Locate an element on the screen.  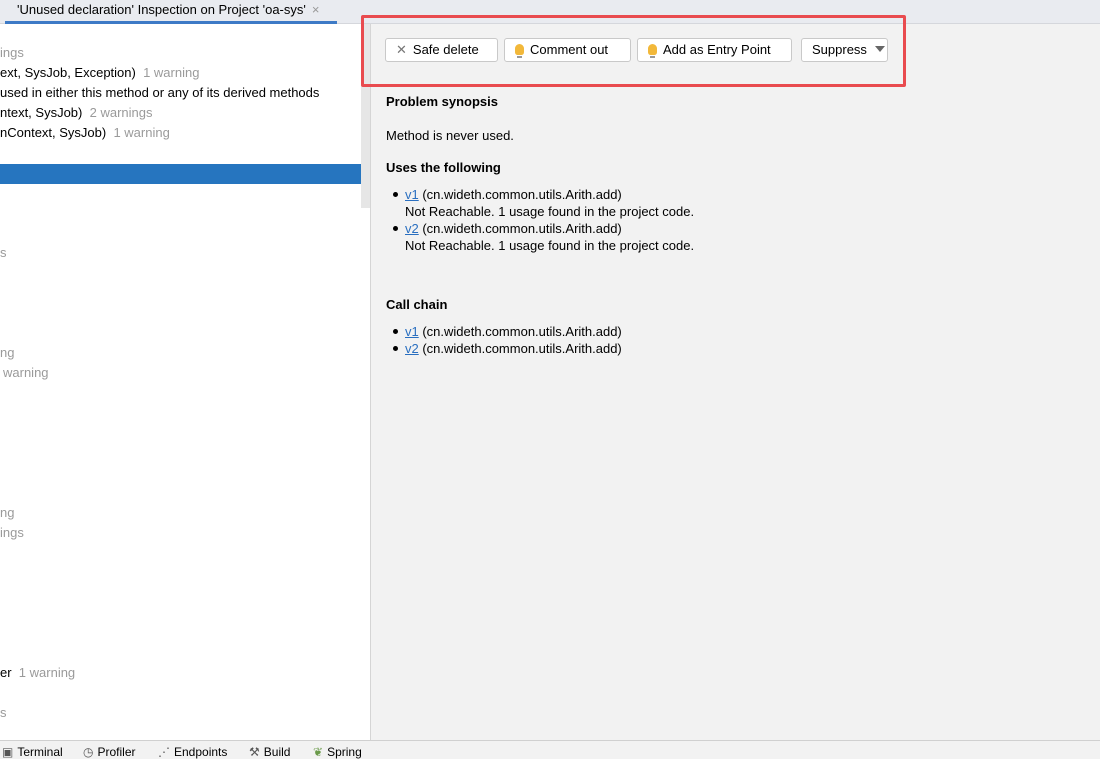
chain-item: v2 (cn.wideth.common.utils.Arith.add) is located at coordinates (513, 348).